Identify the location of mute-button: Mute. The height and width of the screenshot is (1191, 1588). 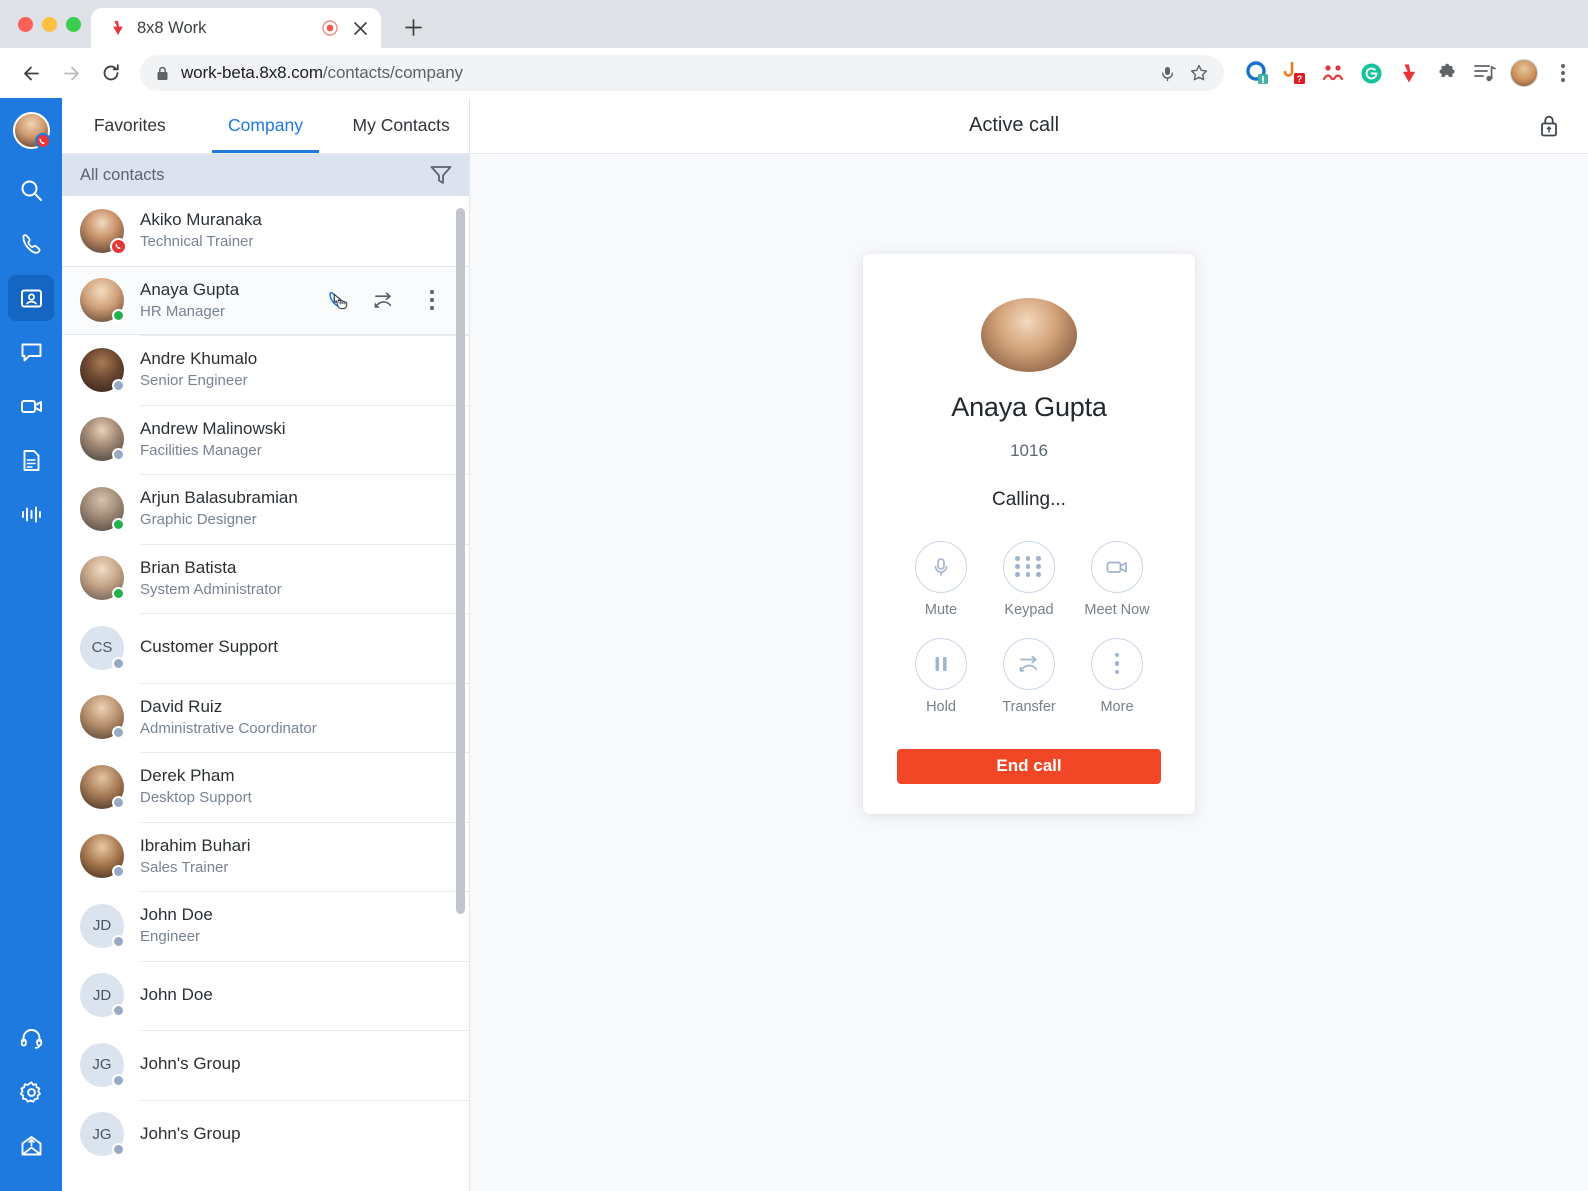
(941, 579).